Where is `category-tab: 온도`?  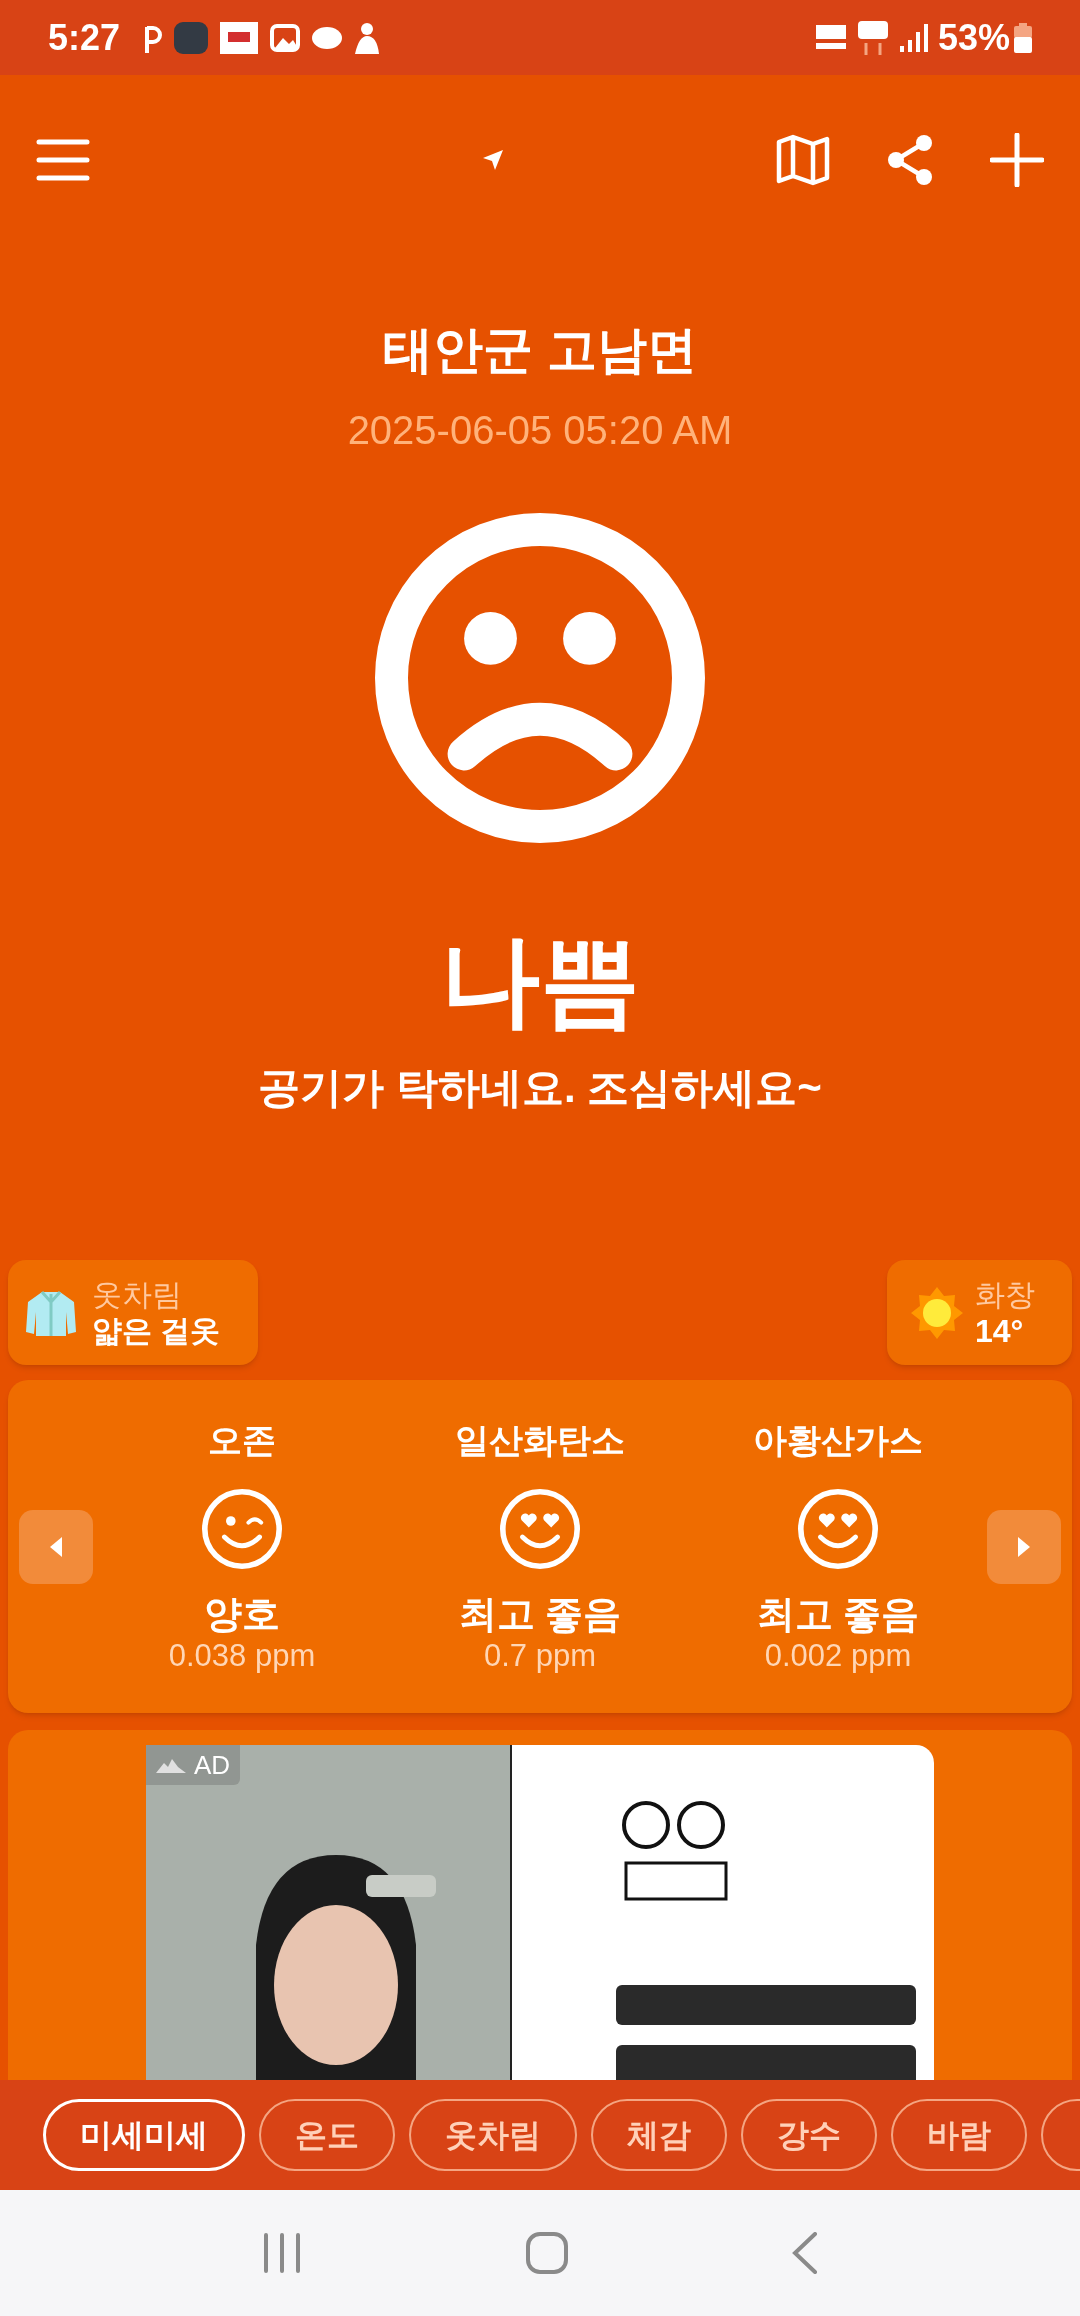
category-tab: 온도 is located at coordinates (327, 2135).